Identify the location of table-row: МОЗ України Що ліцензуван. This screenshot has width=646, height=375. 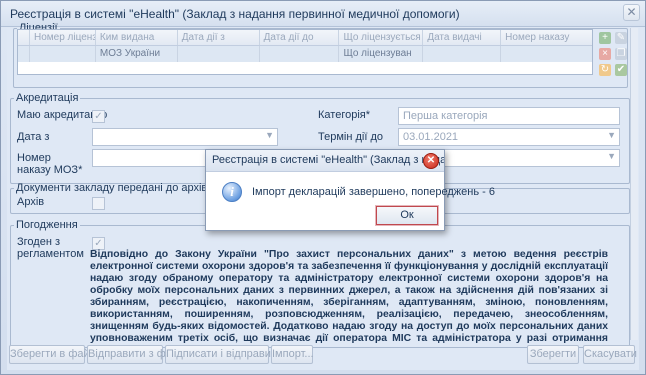
(305, 54).